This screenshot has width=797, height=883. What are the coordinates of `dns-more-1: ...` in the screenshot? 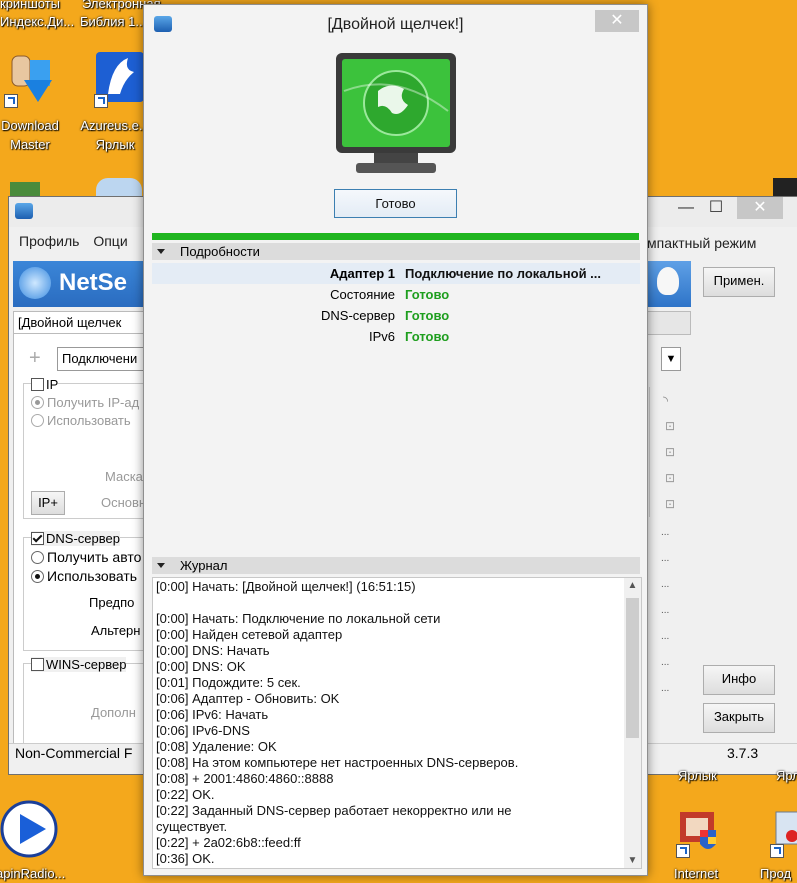 It's located at (665, 532).